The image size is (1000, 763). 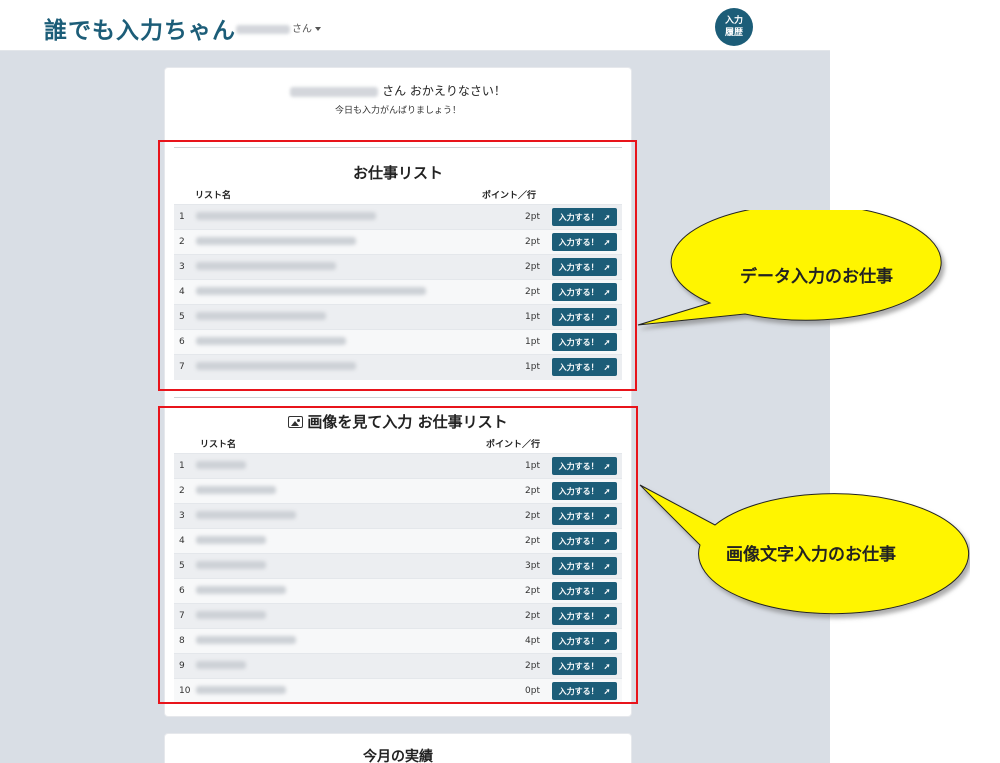 What do you see at coordinates (816, 277) in the screenshot?
I see `callout-data-entry: データ入力のお仕事` at bounding box center [816, 277].